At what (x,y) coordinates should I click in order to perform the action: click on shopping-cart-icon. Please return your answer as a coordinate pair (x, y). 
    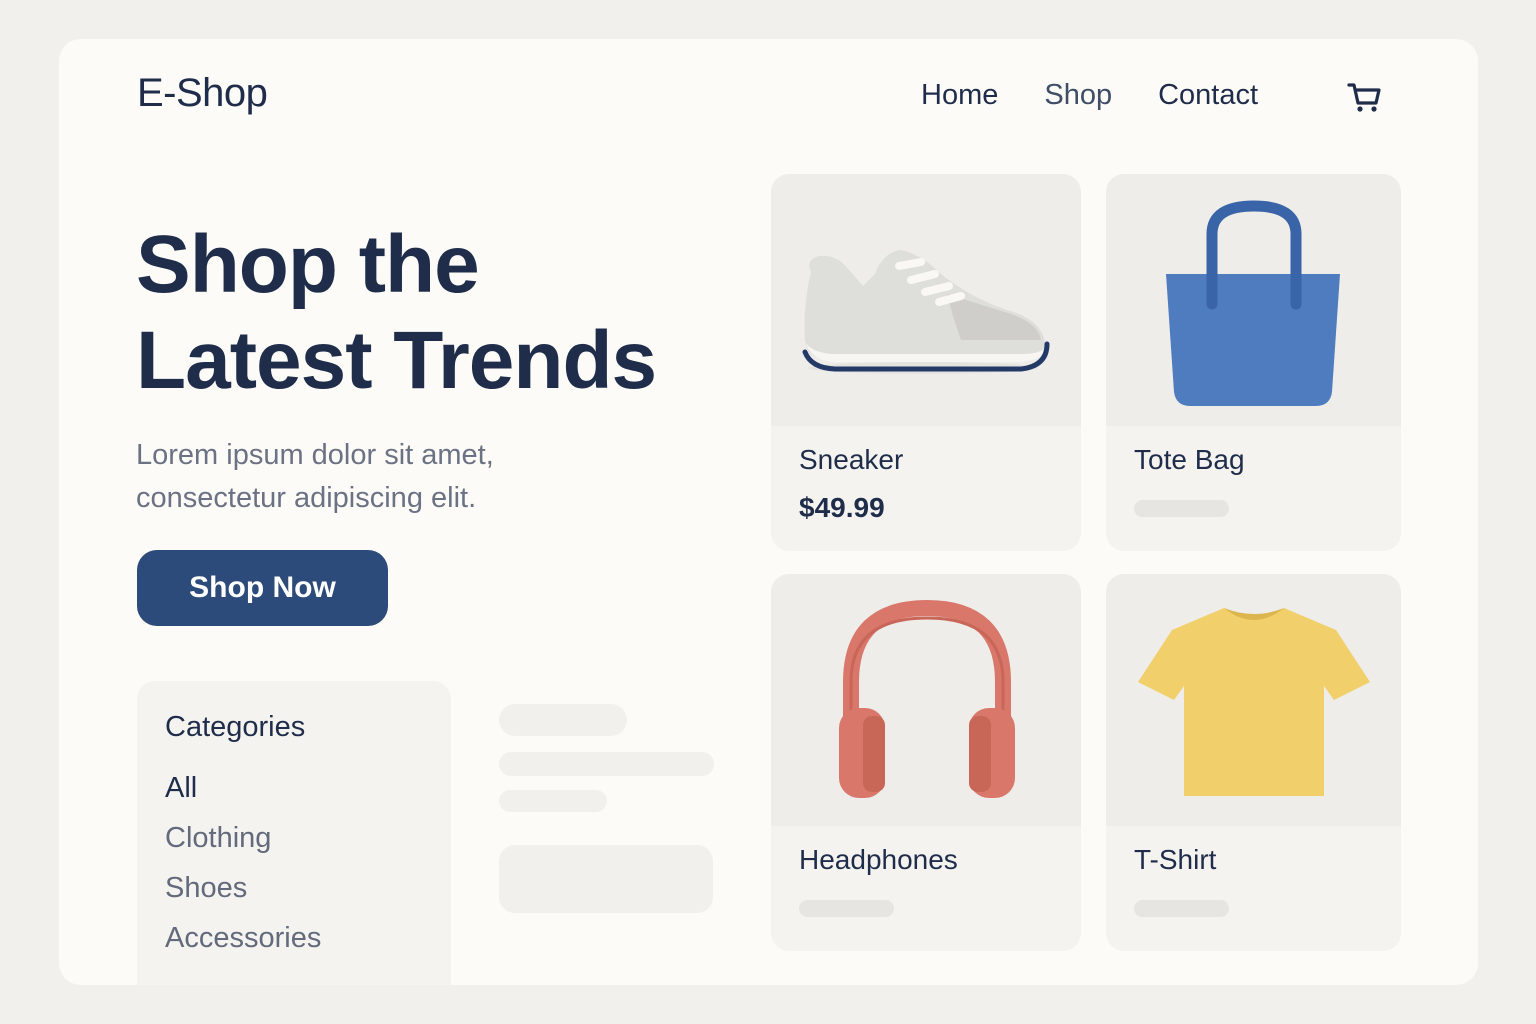
    Looking at the image, I should click on (1365, 97).